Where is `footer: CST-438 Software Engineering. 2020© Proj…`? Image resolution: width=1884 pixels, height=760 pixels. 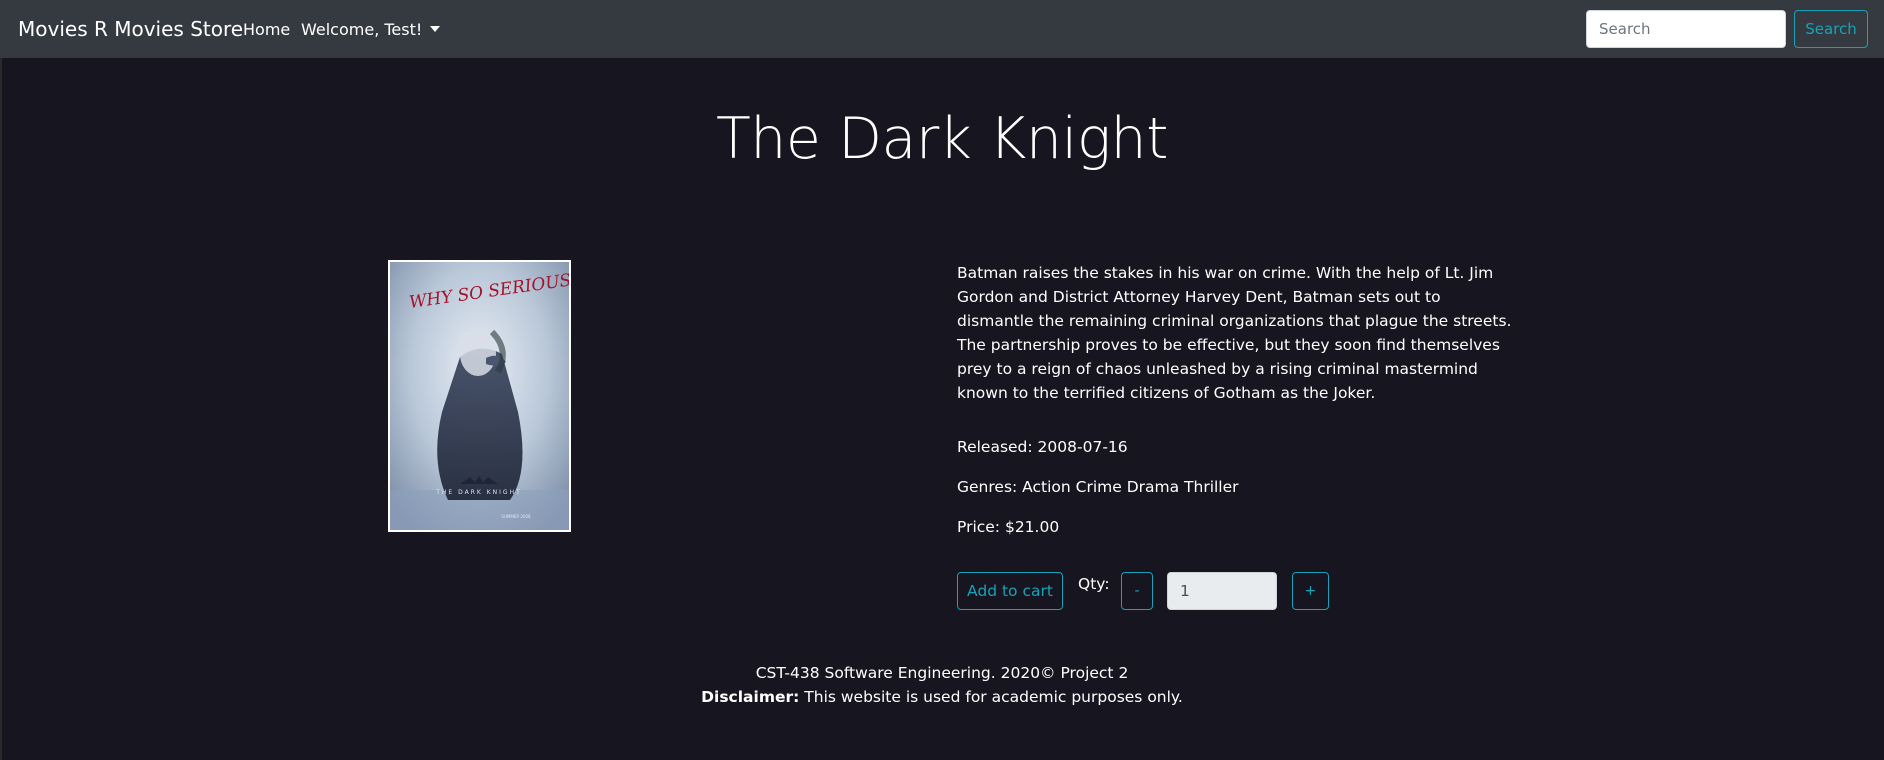
footer: CST-438 Software Engineering. 2020© Proj… is located at coordinates (942, 685).